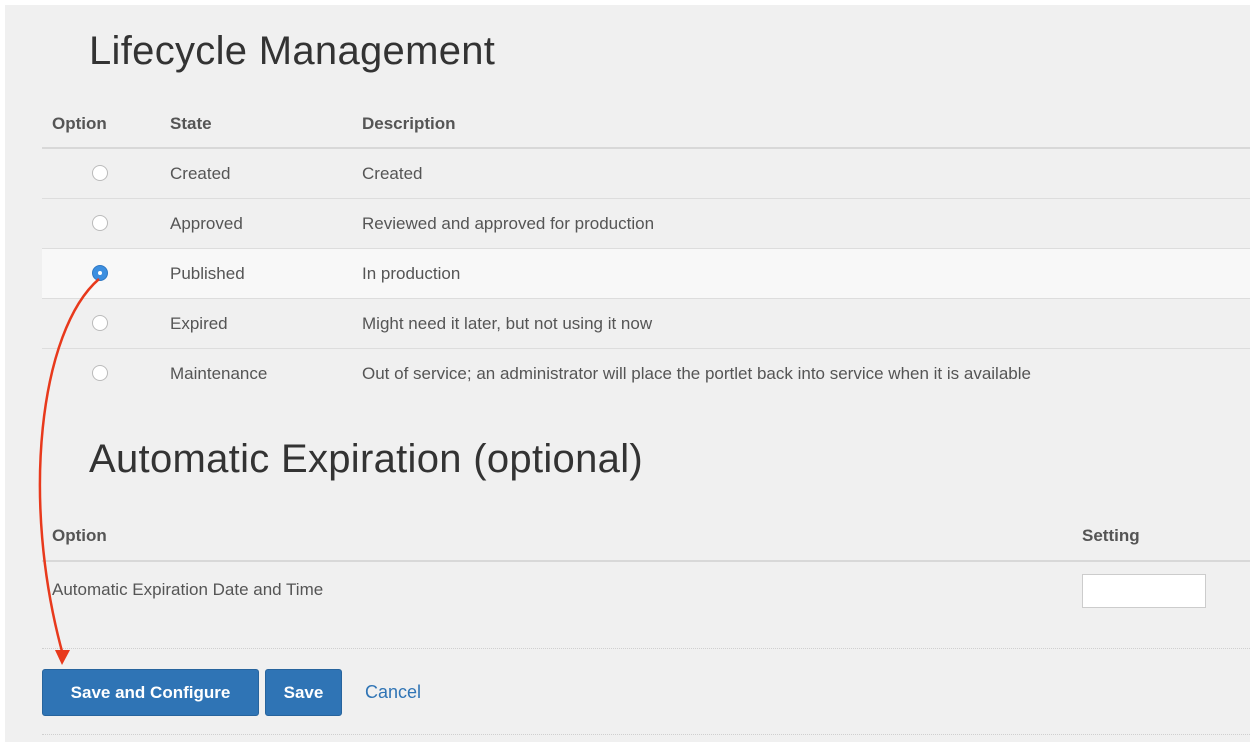 The image size is (1250, 742). I want to click on description-created: Created, so click(806, 173).